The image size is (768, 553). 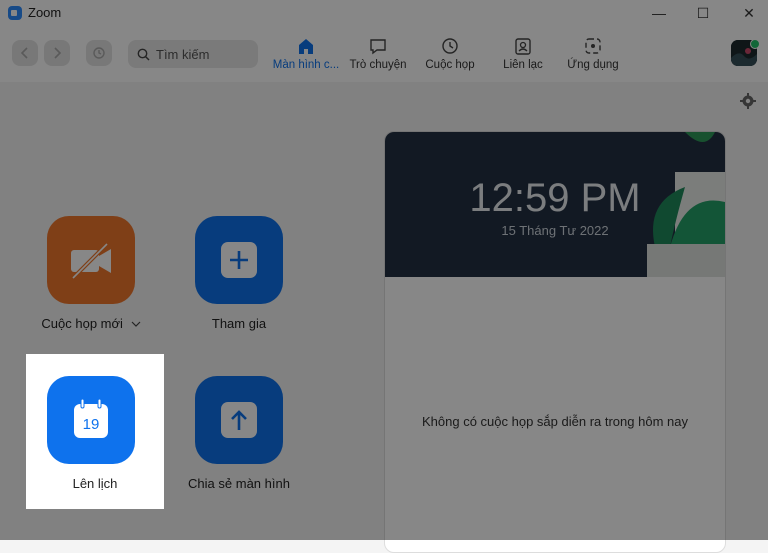 I want to click on forward-button, so click(x=57, y=53).